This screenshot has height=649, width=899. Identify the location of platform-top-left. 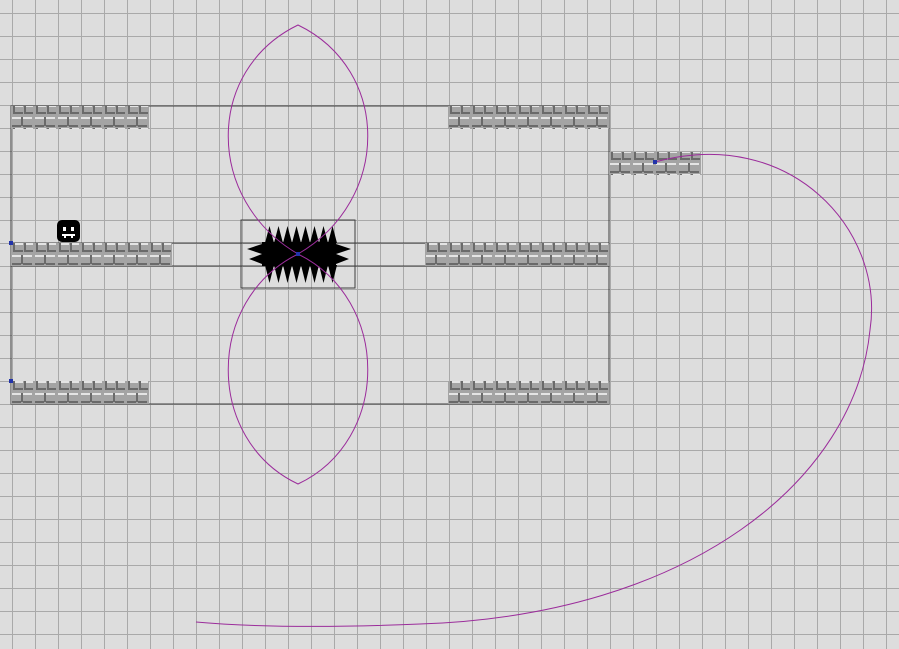
(80, 117).